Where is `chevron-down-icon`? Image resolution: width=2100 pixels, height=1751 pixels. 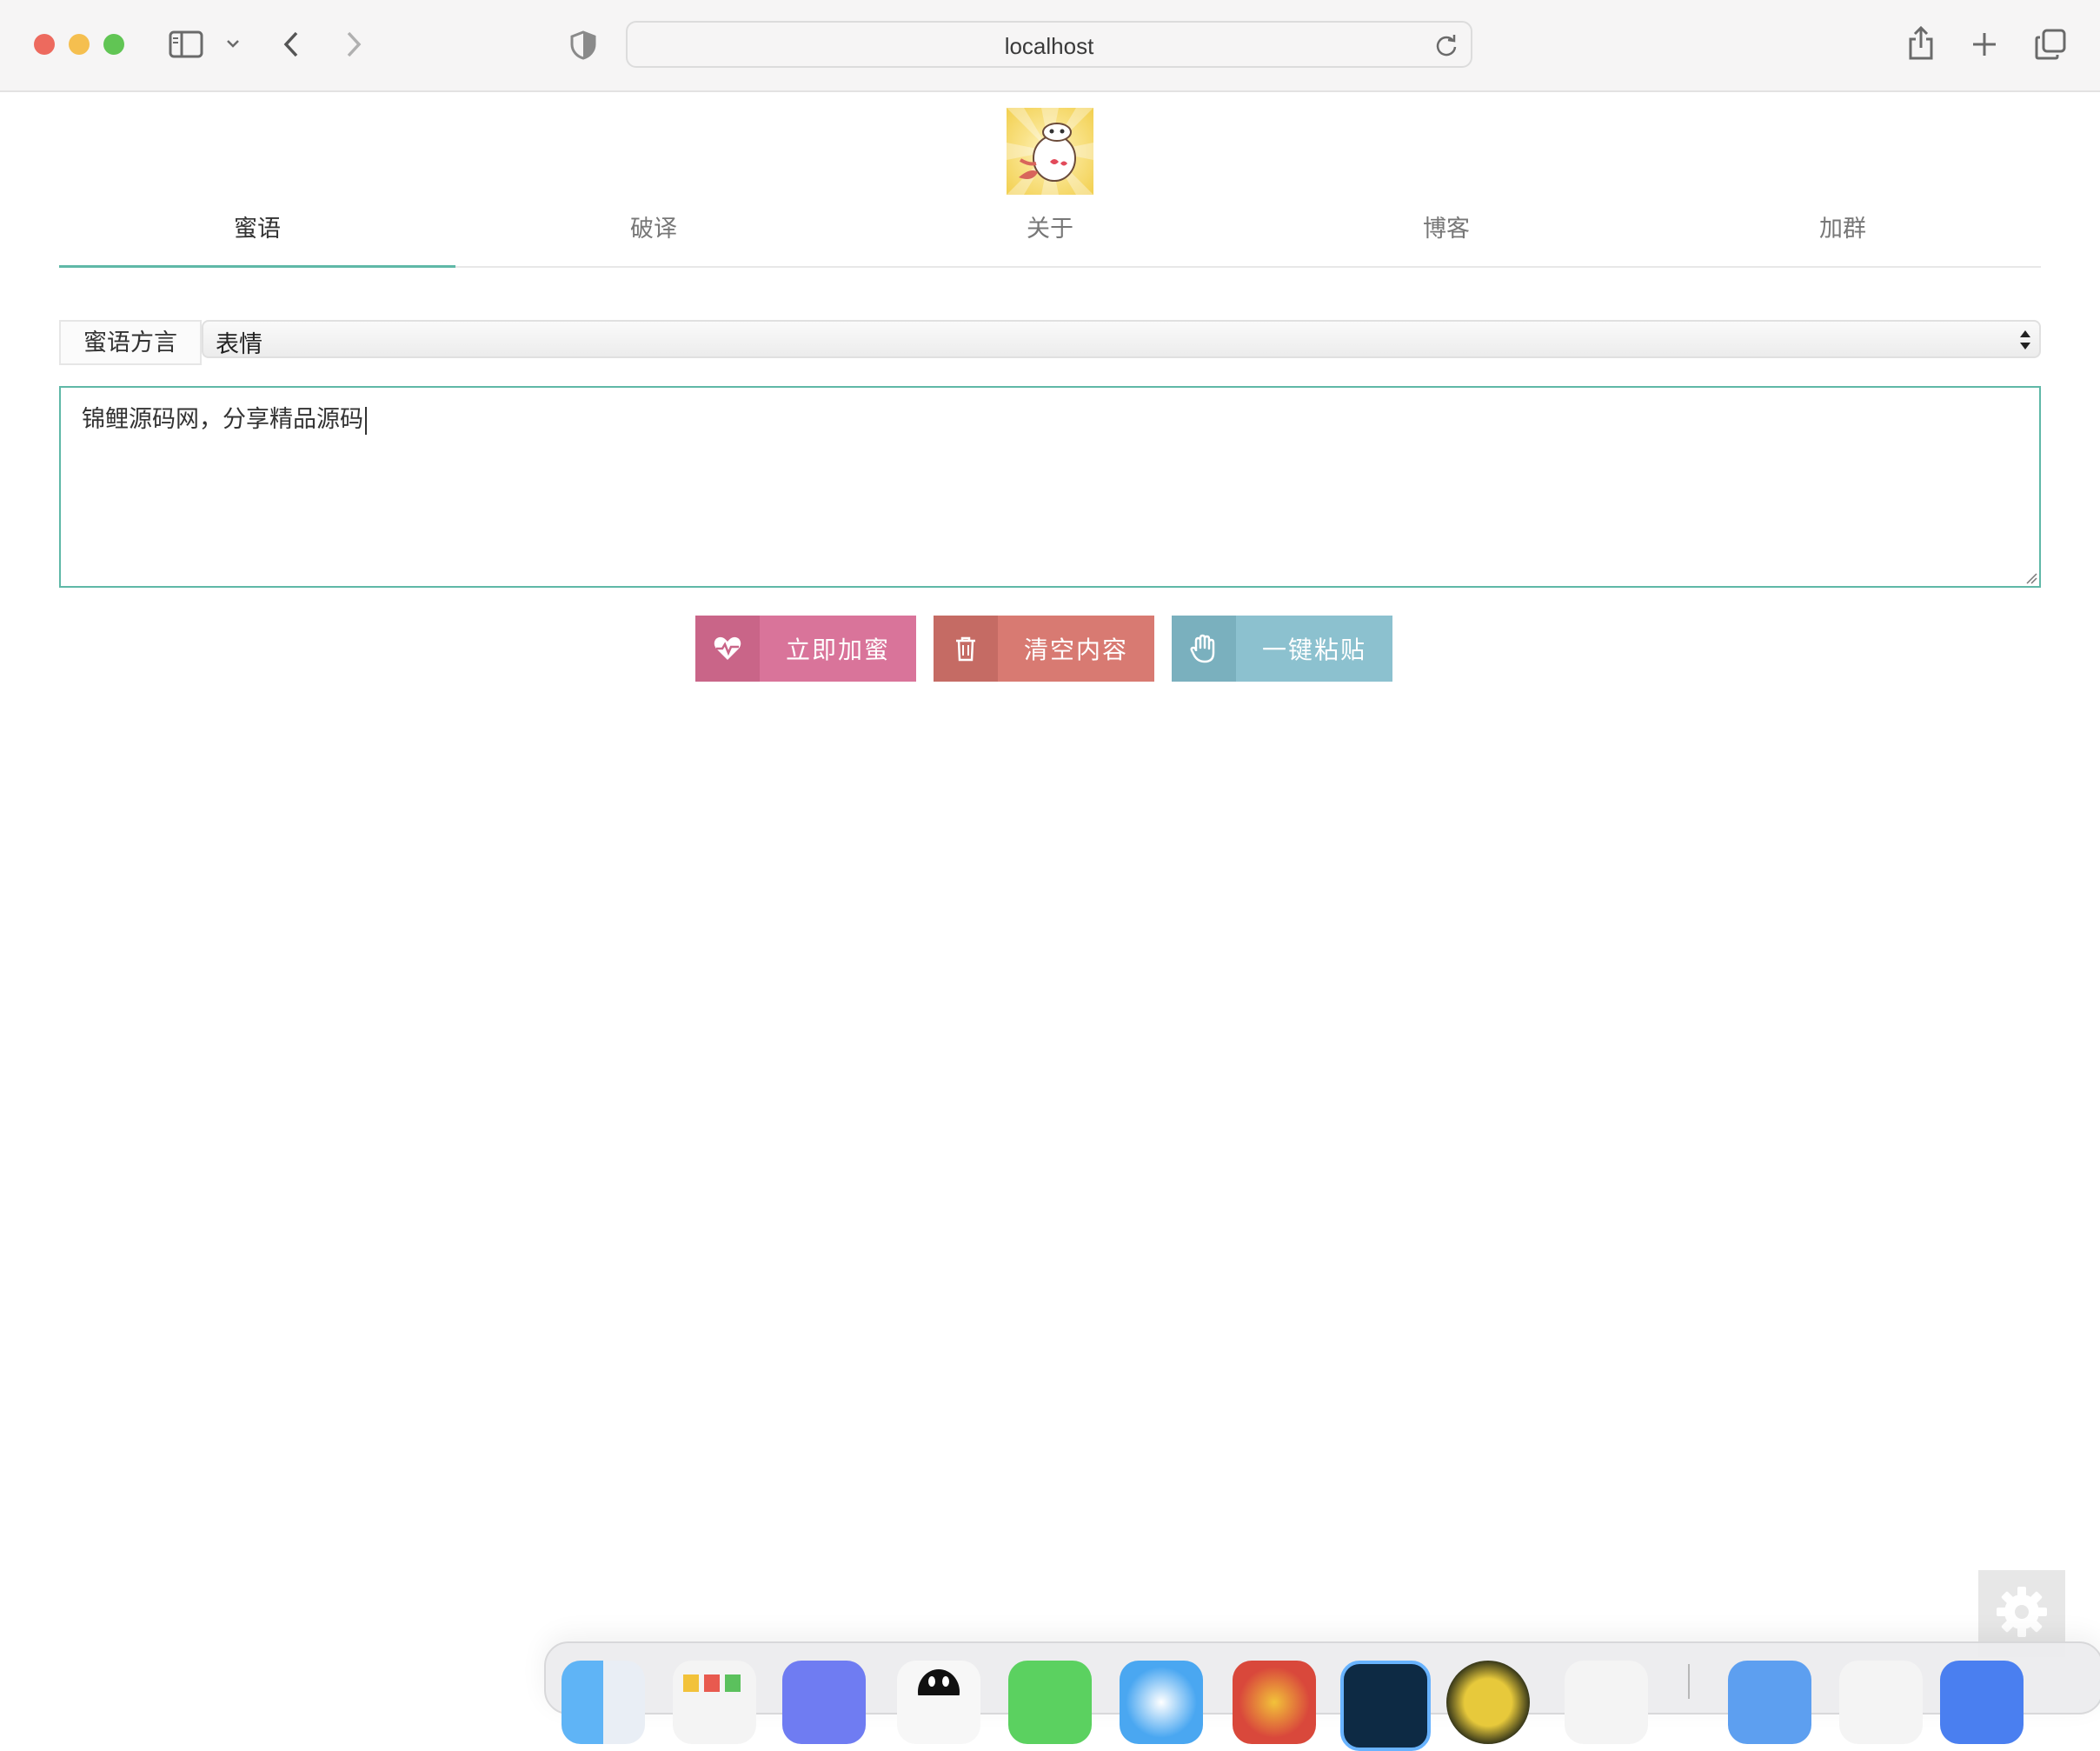 chevron-down-icon is located at coordinates (233, 43).